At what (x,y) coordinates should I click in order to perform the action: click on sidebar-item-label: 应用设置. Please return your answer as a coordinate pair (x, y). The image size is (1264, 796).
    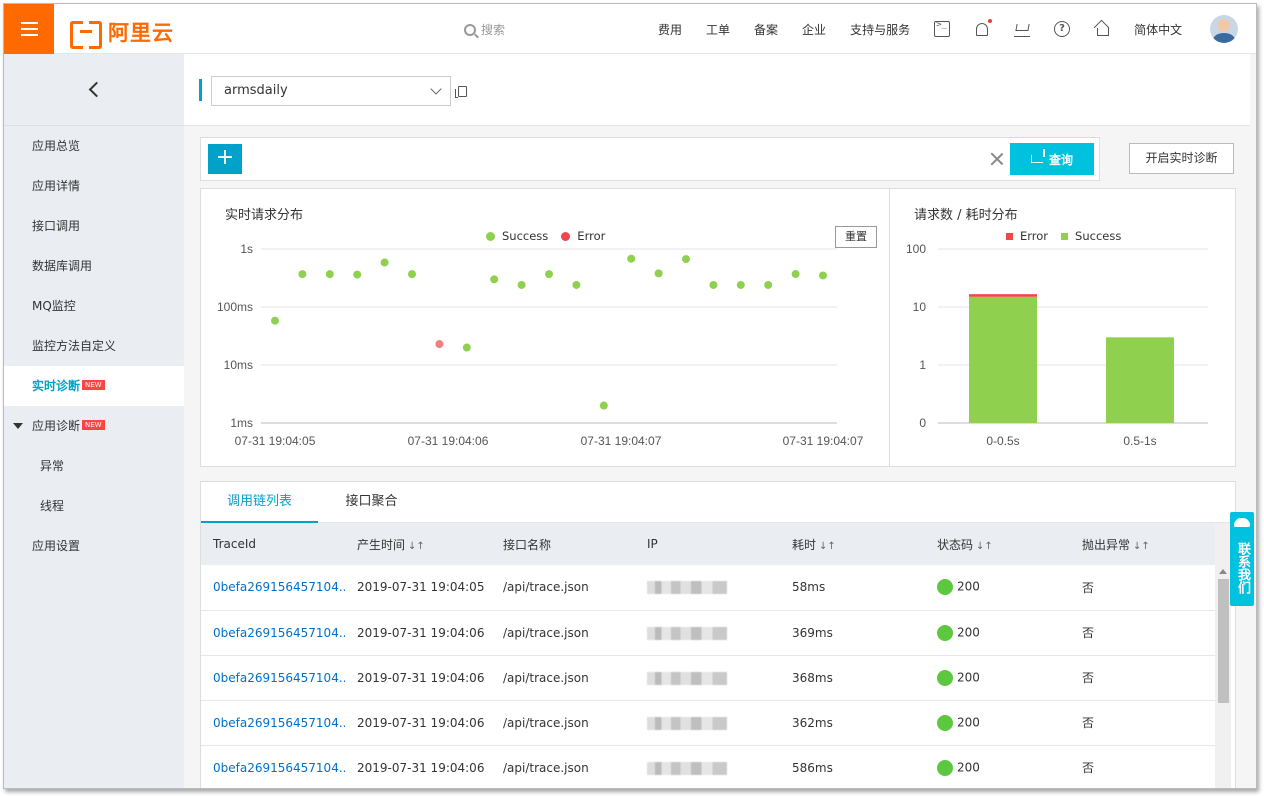
    Looking at the image, I should click on (56, 546).